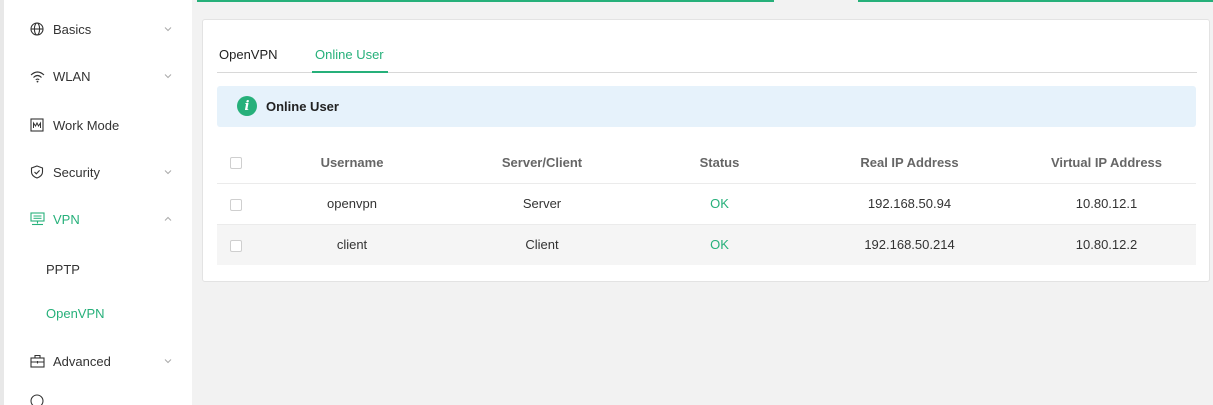 This screenshot has width=1213, height=405. I want to click on cell-username: client, so click(352, 244).